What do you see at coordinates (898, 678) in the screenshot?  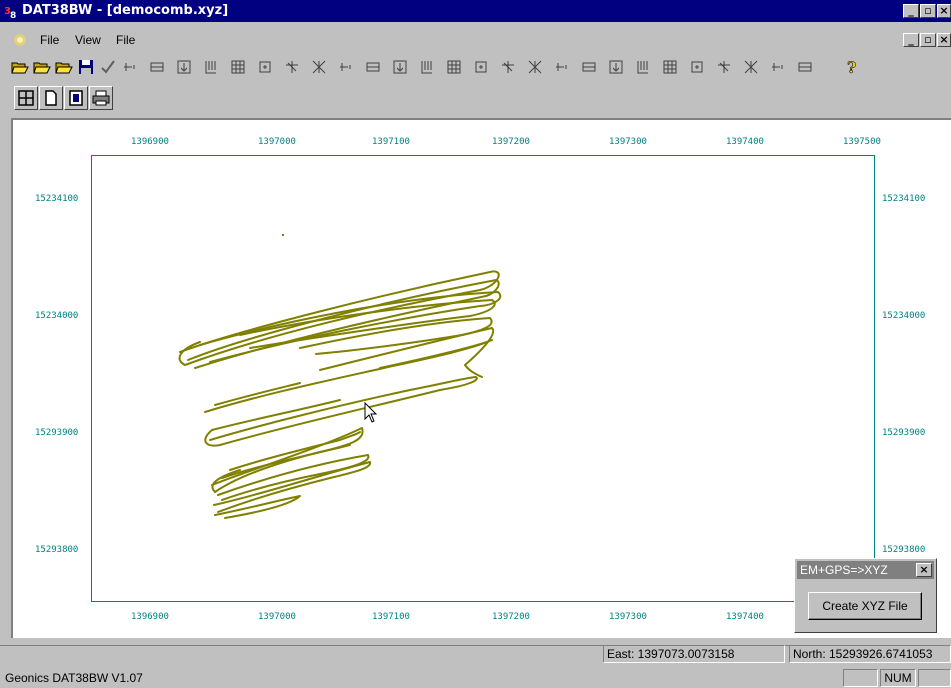 I see `num-lock-indicator: NUM` at bounding box center [898, 678].